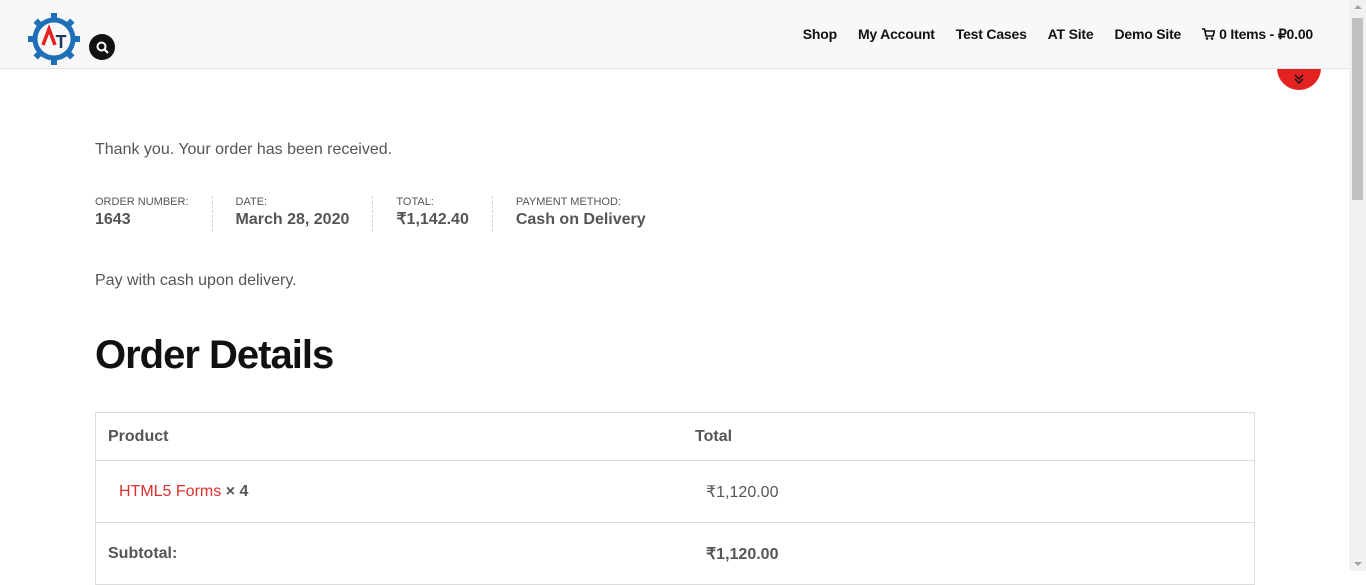 The width and height of the screenshot is (1366, 585). I want to click on overview-label: Order number:, so click(142, 202).